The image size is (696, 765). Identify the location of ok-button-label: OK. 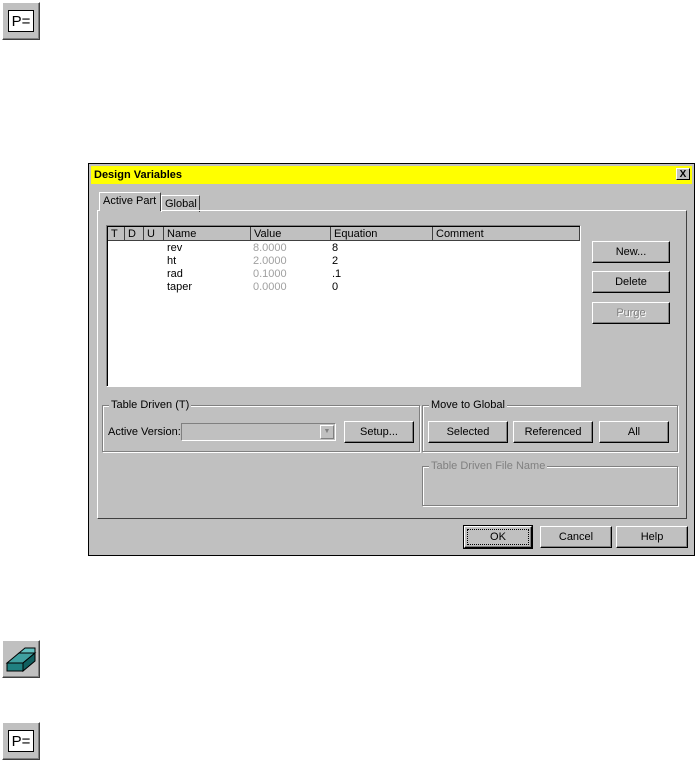
(498, 537).